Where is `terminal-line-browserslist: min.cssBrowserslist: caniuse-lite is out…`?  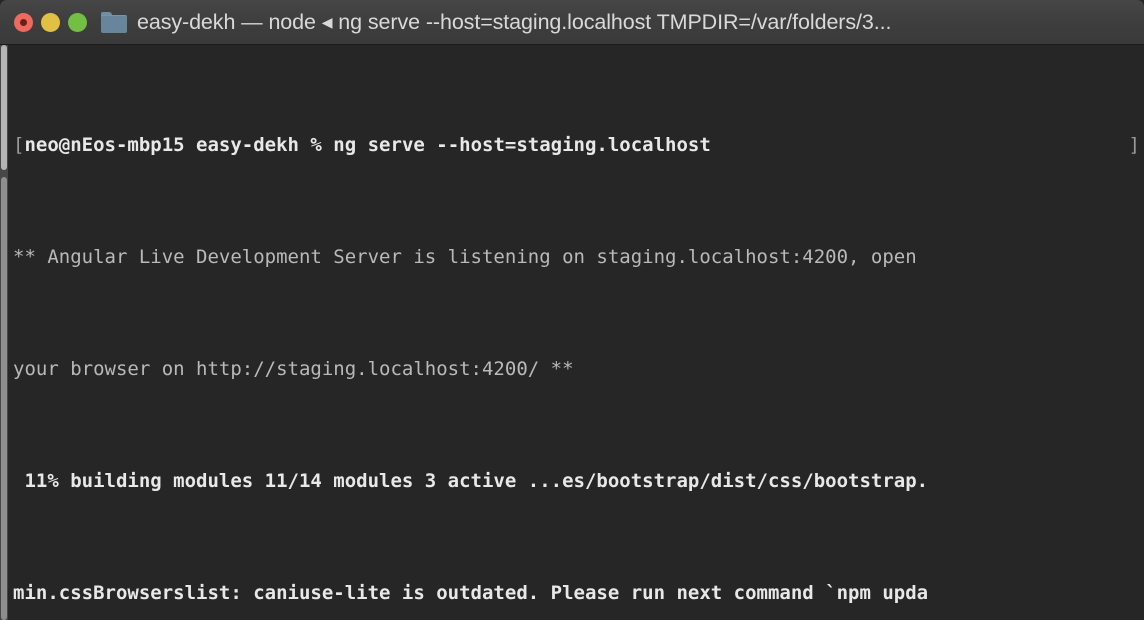 terminal-line-browserslist: min.cssBrowserslist: caniuse-lite is out… is located at coordinates (578, 593).